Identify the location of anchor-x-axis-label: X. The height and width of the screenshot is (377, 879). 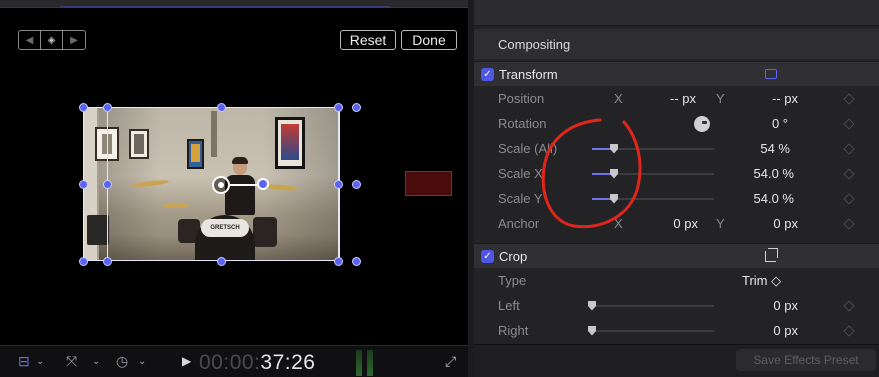
(618, 223).